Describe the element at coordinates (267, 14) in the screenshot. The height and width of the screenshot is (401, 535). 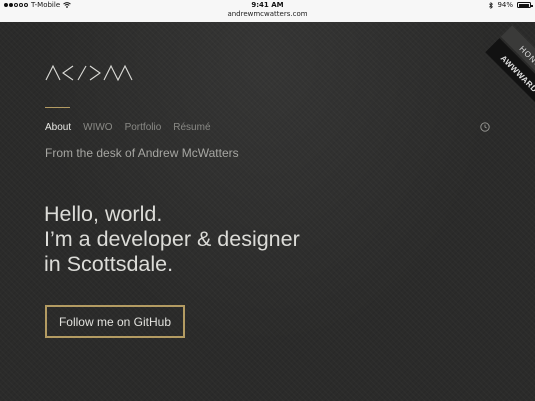
I see `address-bar-url: andrewmcwatters.com` at that location.